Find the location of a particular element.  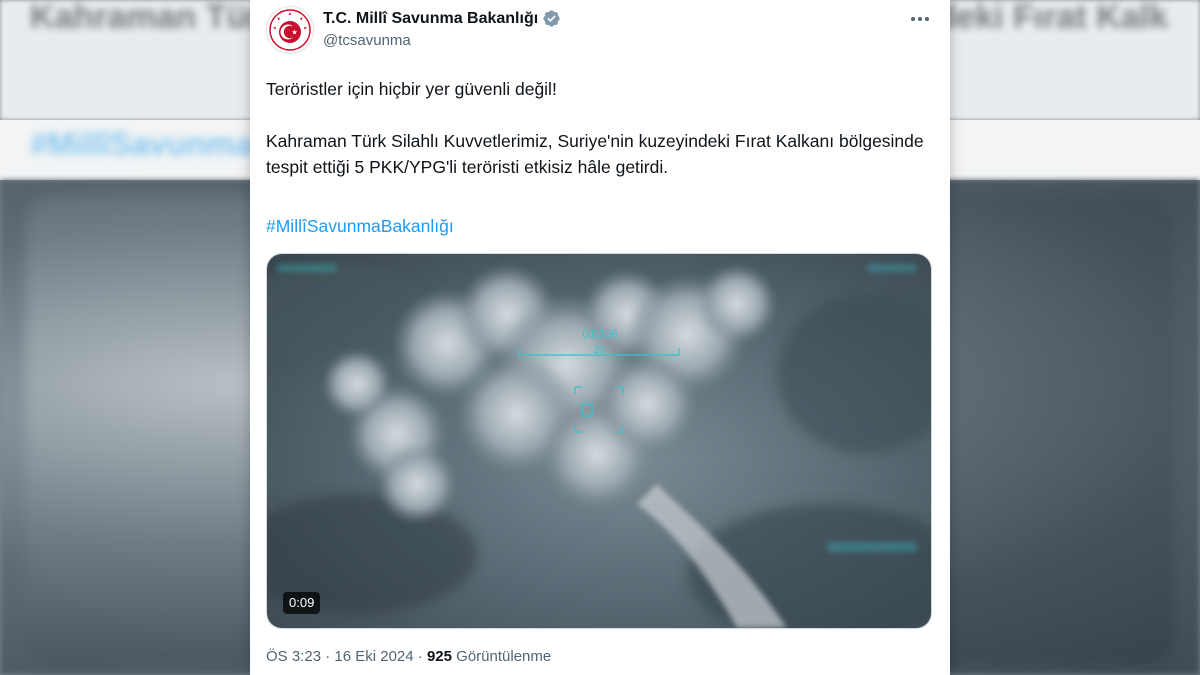

more-options-icon is located at coordinates (920, 19).